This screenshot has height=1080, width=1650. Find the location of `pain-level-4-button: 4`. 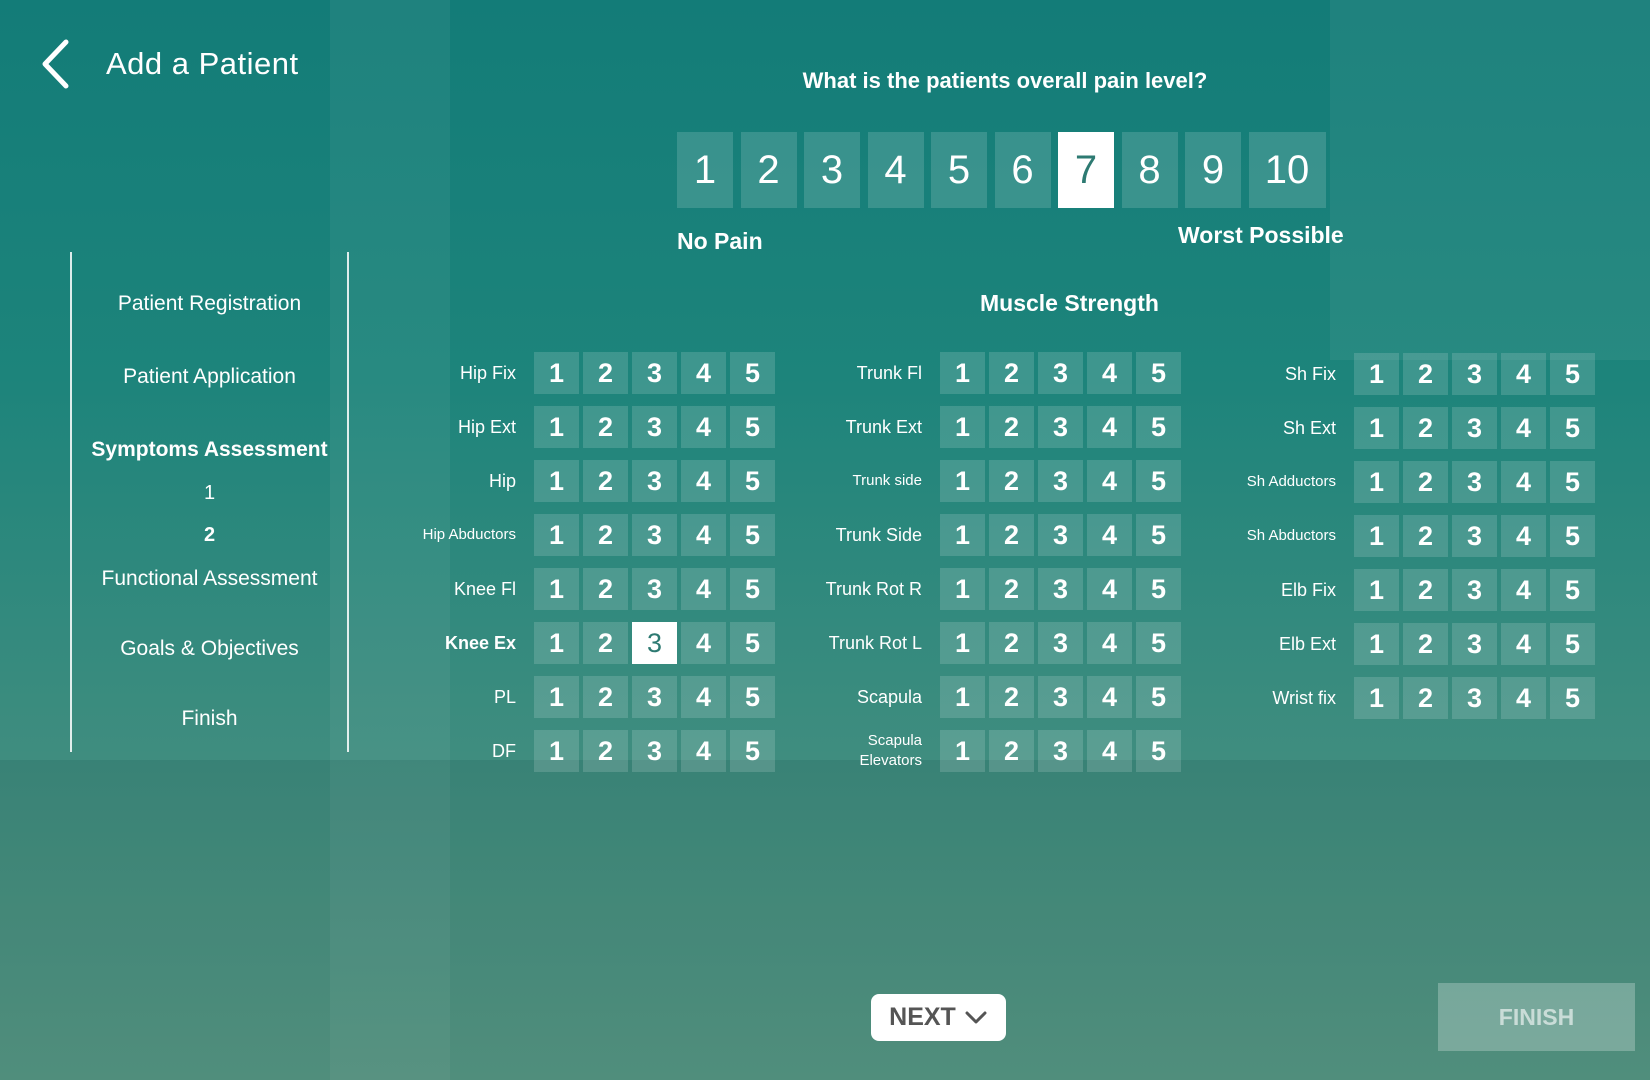

pain-level-4-button: 4 is located at coordinates (895, 170).